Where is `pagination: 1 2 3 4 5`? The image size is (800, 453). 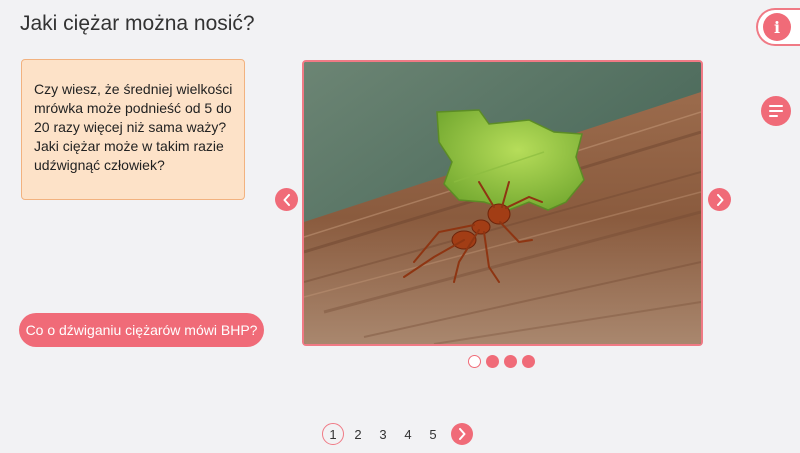 pagination: 1 2 3 4 5 is located at coordinates (397, 434).